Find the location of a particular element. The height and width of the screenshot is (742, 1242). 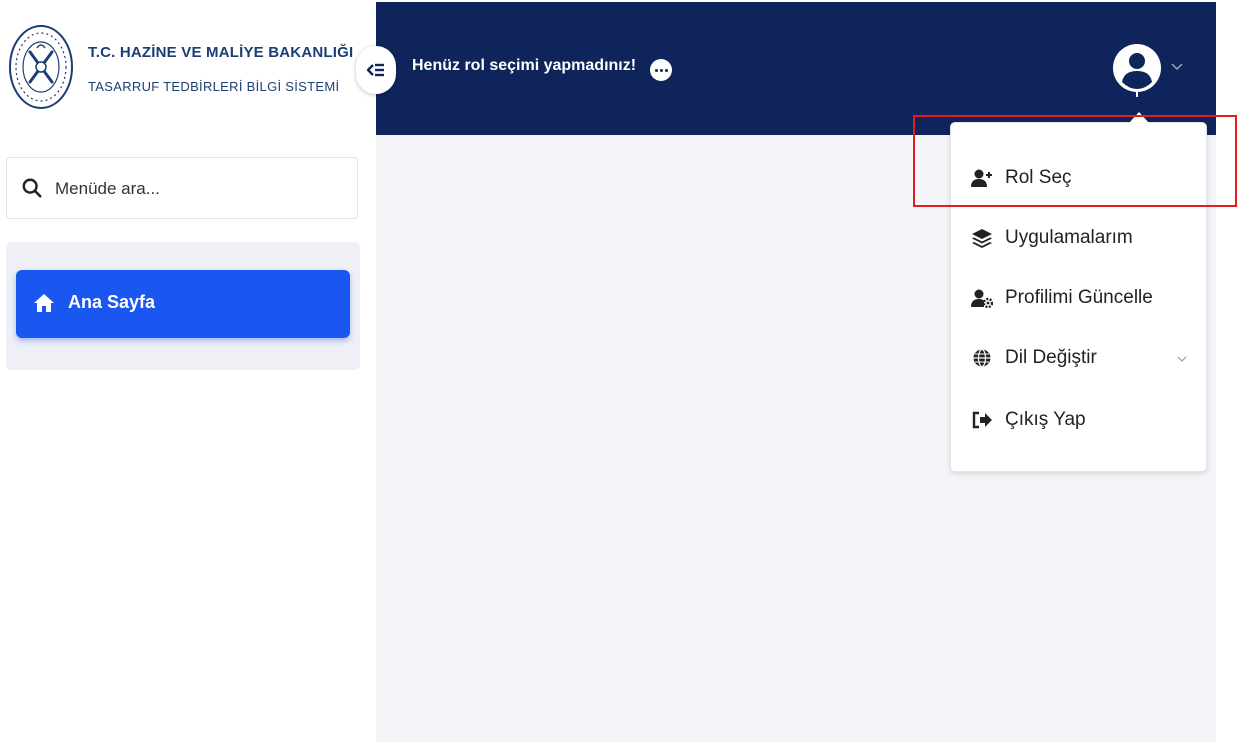

sidebar-menu: Ana Sayfa is located at coordinates (183, 306).